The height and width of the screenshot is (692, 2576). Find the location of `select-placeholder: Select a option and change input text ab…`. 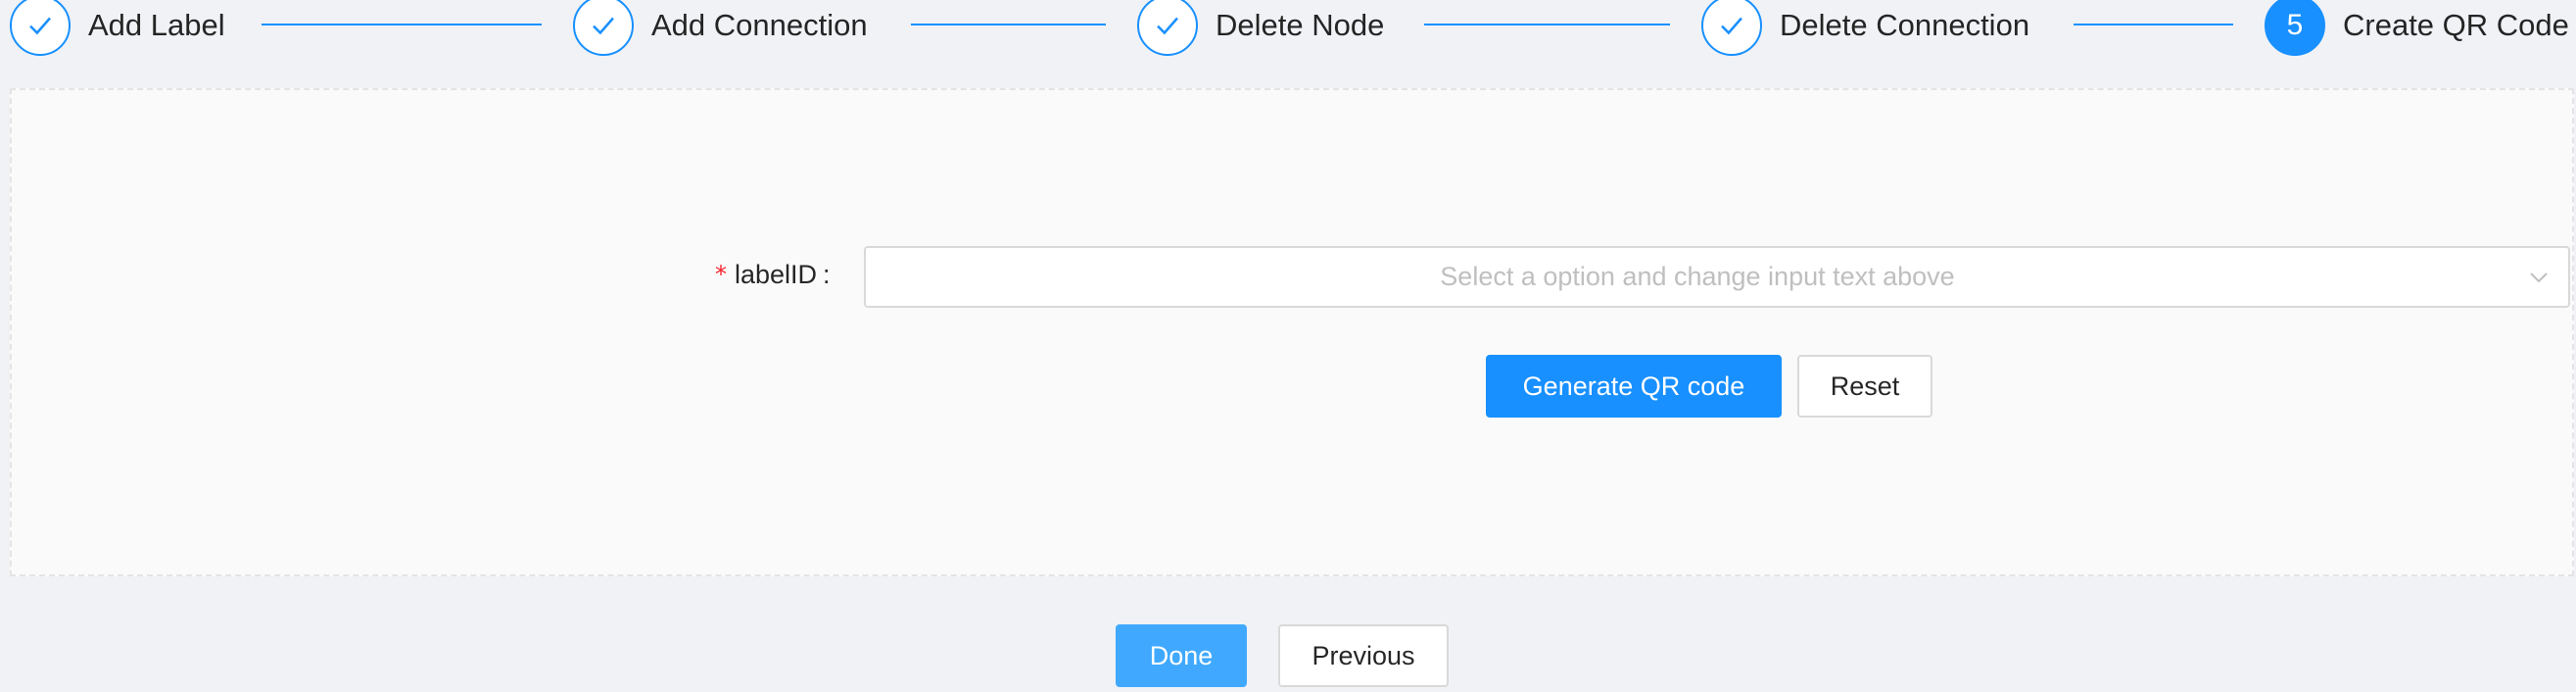

select-placeholder: Select a option and change input text ab… is located at coordinates (1698, 276).